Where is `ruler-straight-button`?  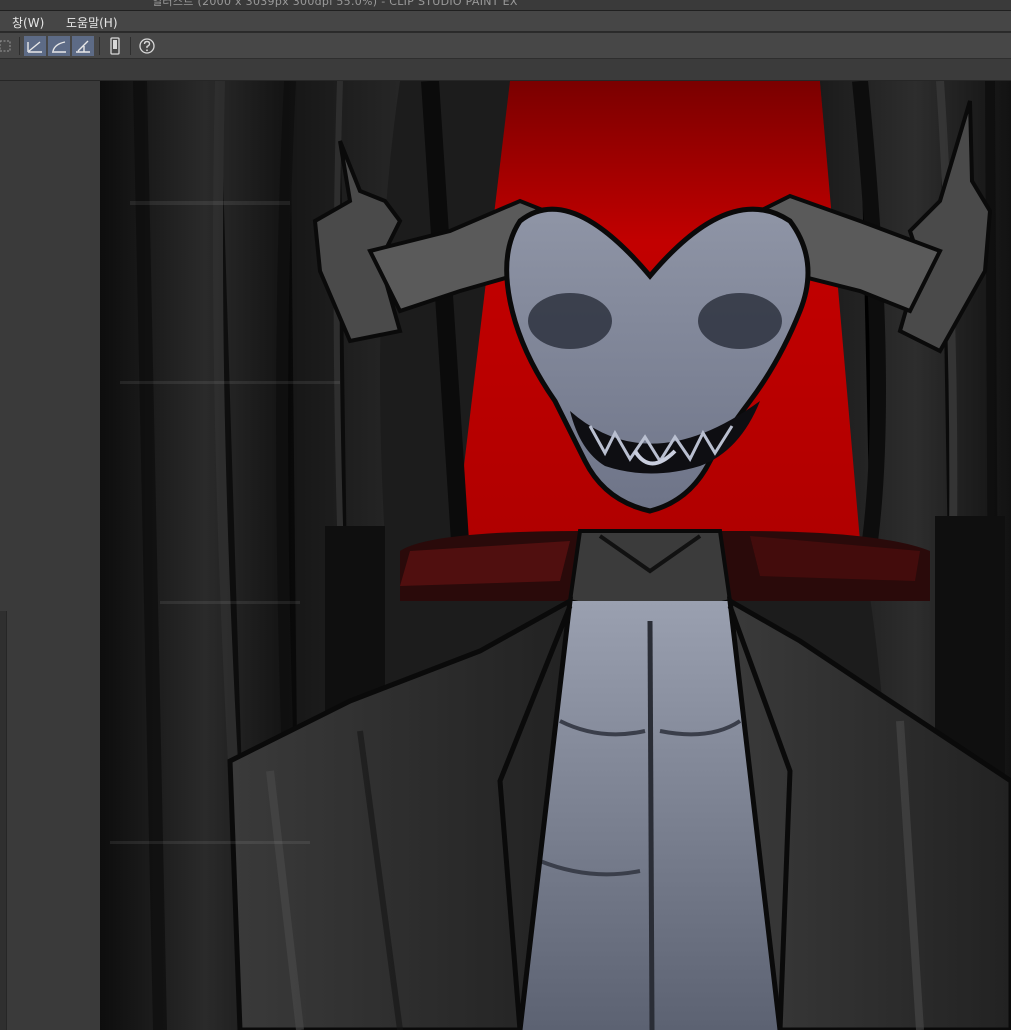 ruler-straight-button is located at coordinates (35, 46).